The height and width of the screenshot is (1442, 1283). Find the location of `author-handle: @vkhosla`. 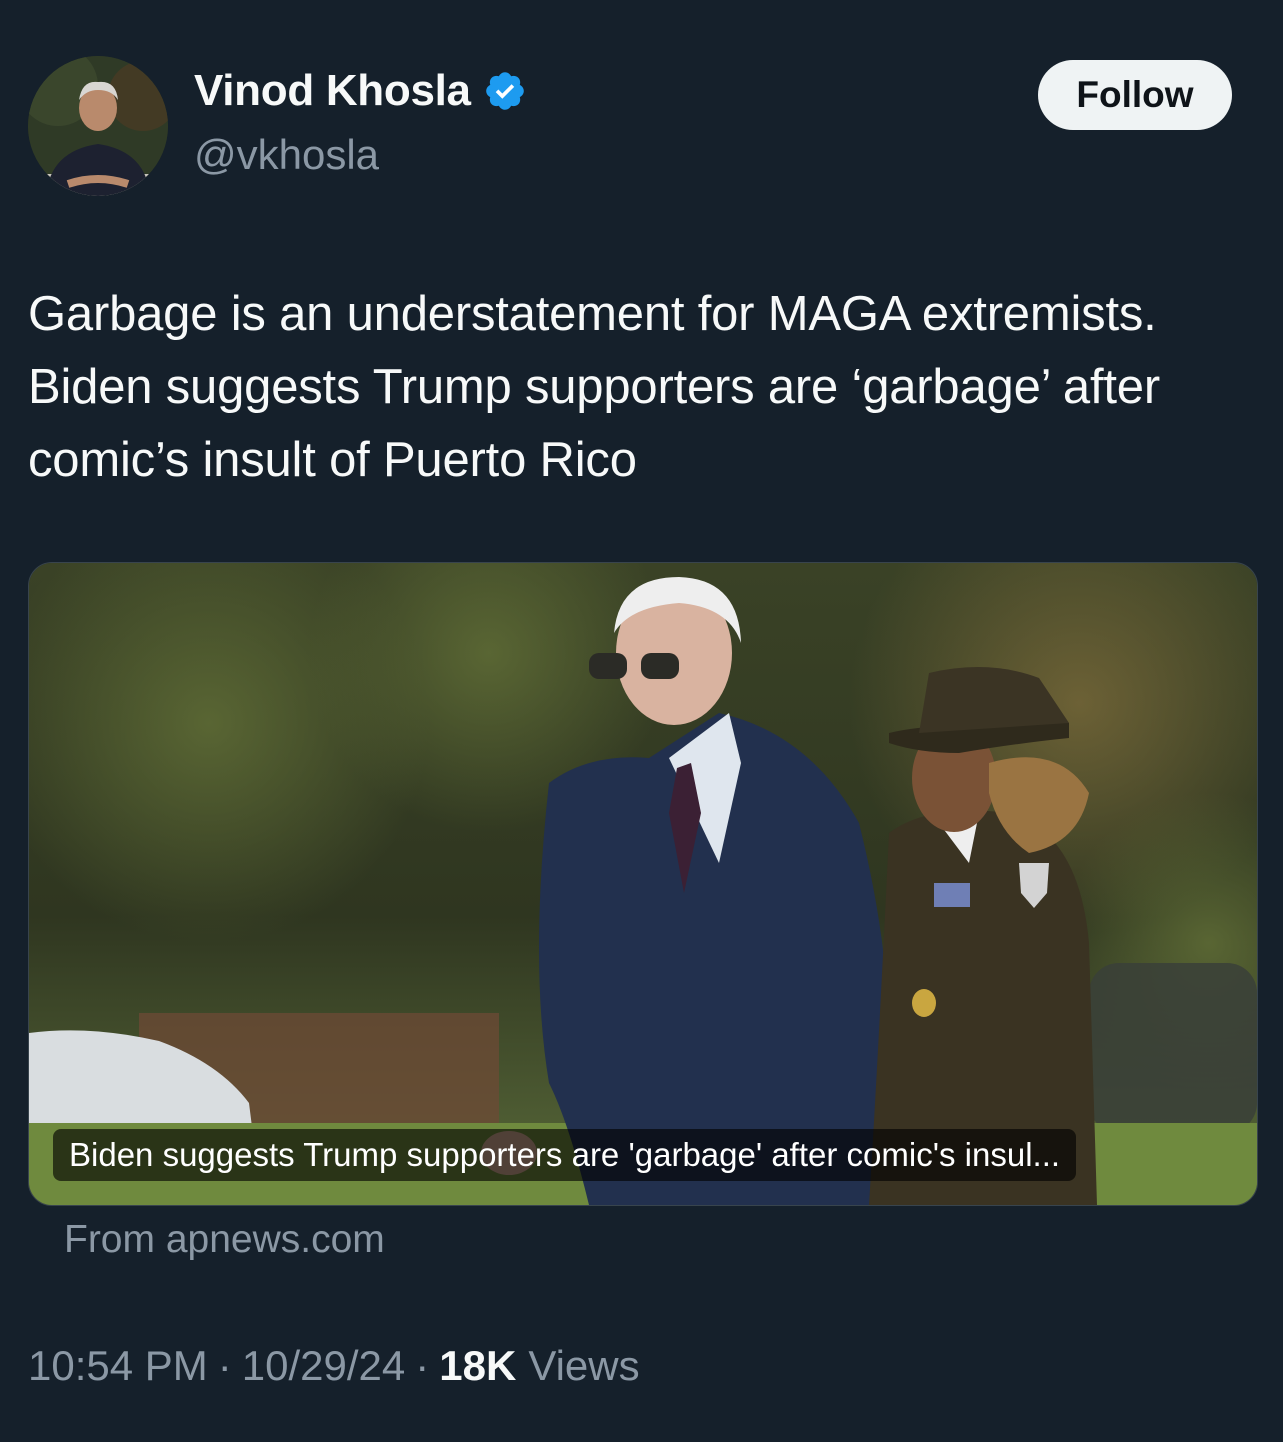

author-handle: @vkhosla is located at coordinates (286, 155).